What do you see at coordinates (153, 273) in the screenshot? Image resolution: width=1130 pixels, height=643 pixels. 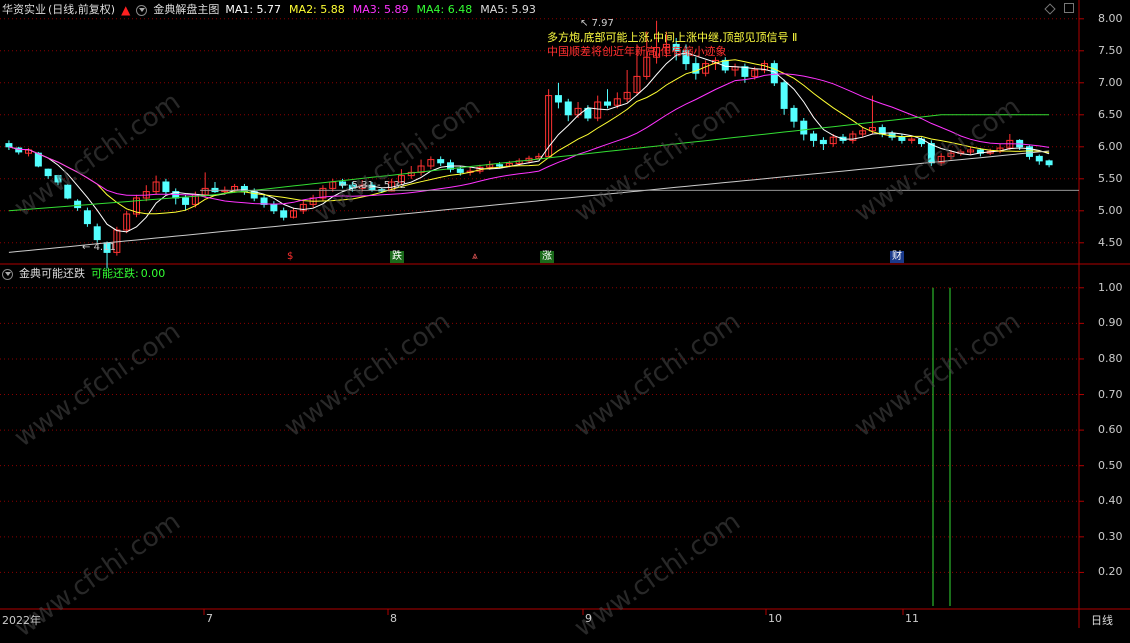 I see `sub-series-value: 0.00` at bounding box center [153, 273].